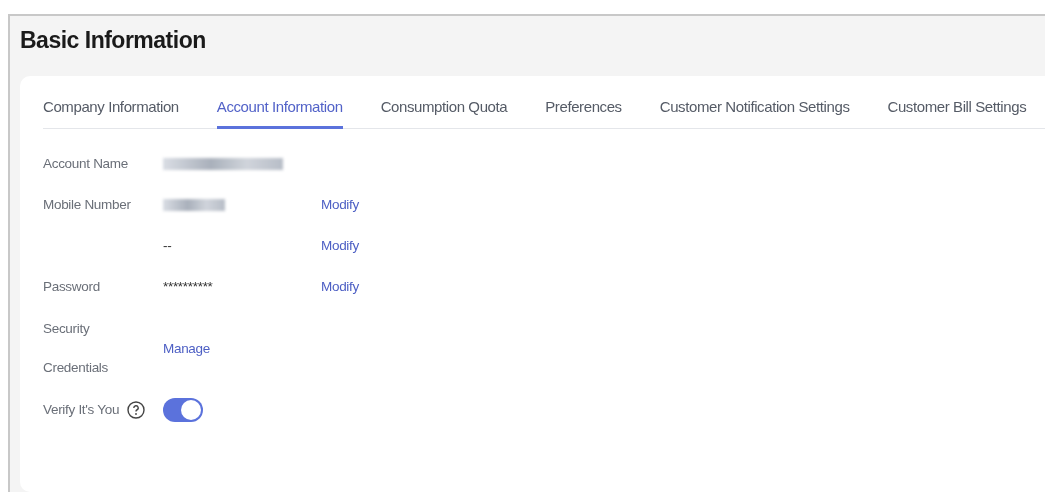 This screenshot has height=492, width=1045. Describe the element at coordinates (67, 328) in the screenshot. I see `field-label: Security` at that location.